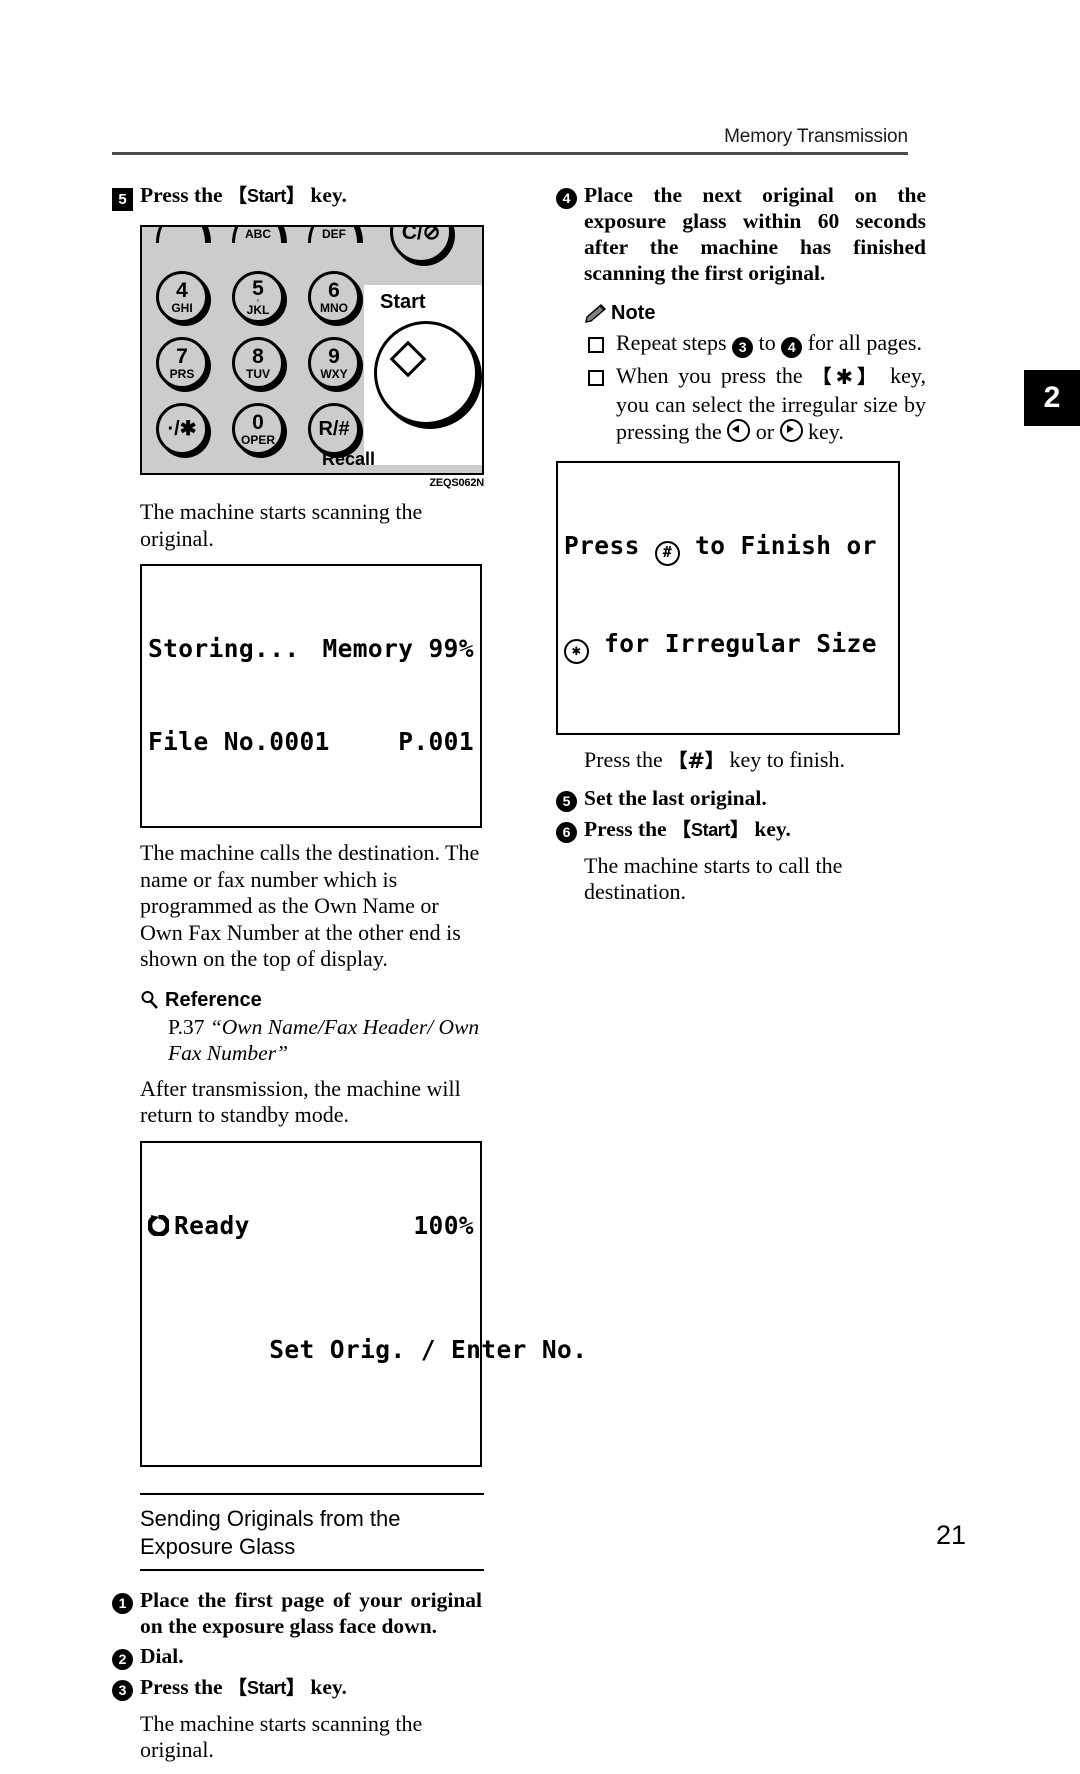 The height and width of the screenshot is (1774, 1080). What do you see at coordinates (296, 196) in the screenshot?
I see `bracket-close: 】` at bounding box center [296, 196].